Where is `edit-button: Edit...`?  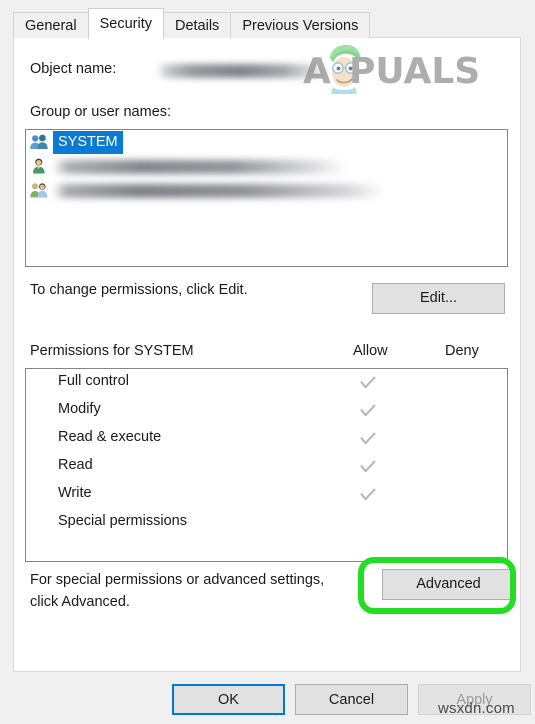
edit-button: Edit... is located at coordinates (438, 298).